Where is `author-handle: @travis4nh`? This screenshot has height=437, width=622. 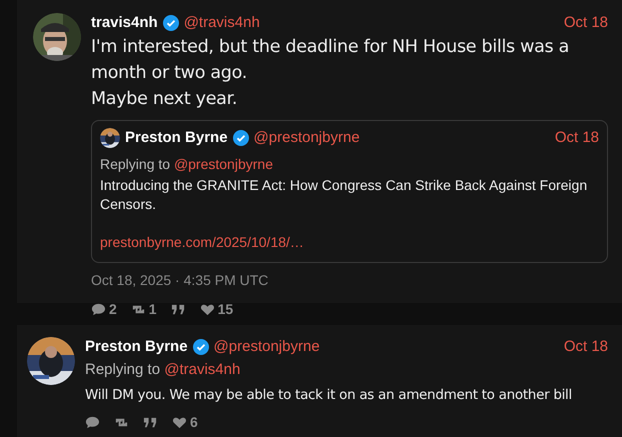 author-handle: @travis4nh is located at coordinates (222, 23).